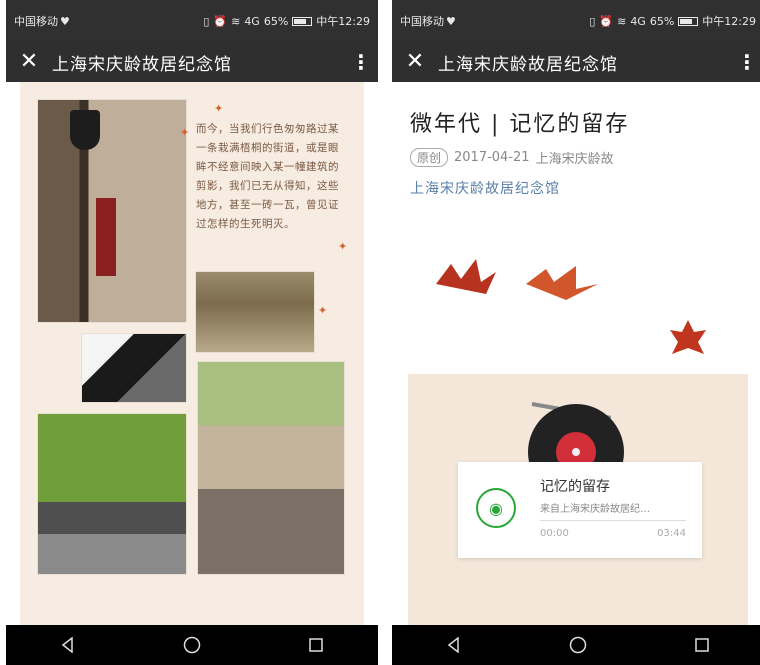 The width and height of the screenshot is (760, 665). What do you see at coordinates (671, 533) in the screenshot?
I see `time-total: 03:44` at bounding box center [671, 533].